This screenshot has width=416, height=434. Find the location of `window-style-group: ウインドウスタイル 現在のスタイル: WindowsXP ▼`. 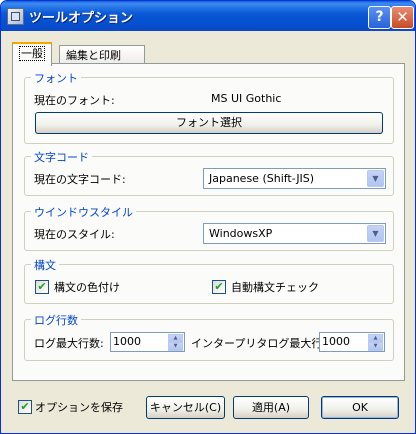

window-style-group: ウインドウスタイル 現在のスタイル: WindowsXP ▼ is located at coordinates (209, 227).